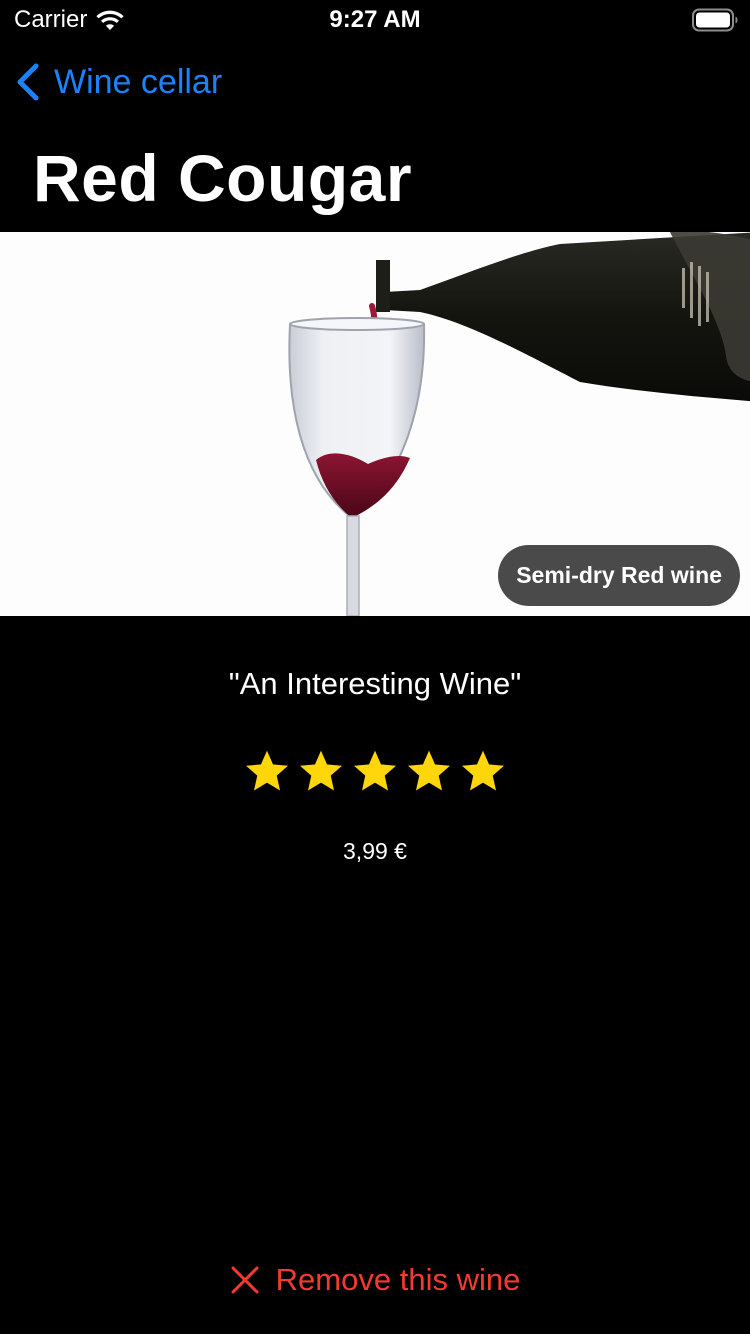  I want to click on chevron-left-icon, so click(28, 82).